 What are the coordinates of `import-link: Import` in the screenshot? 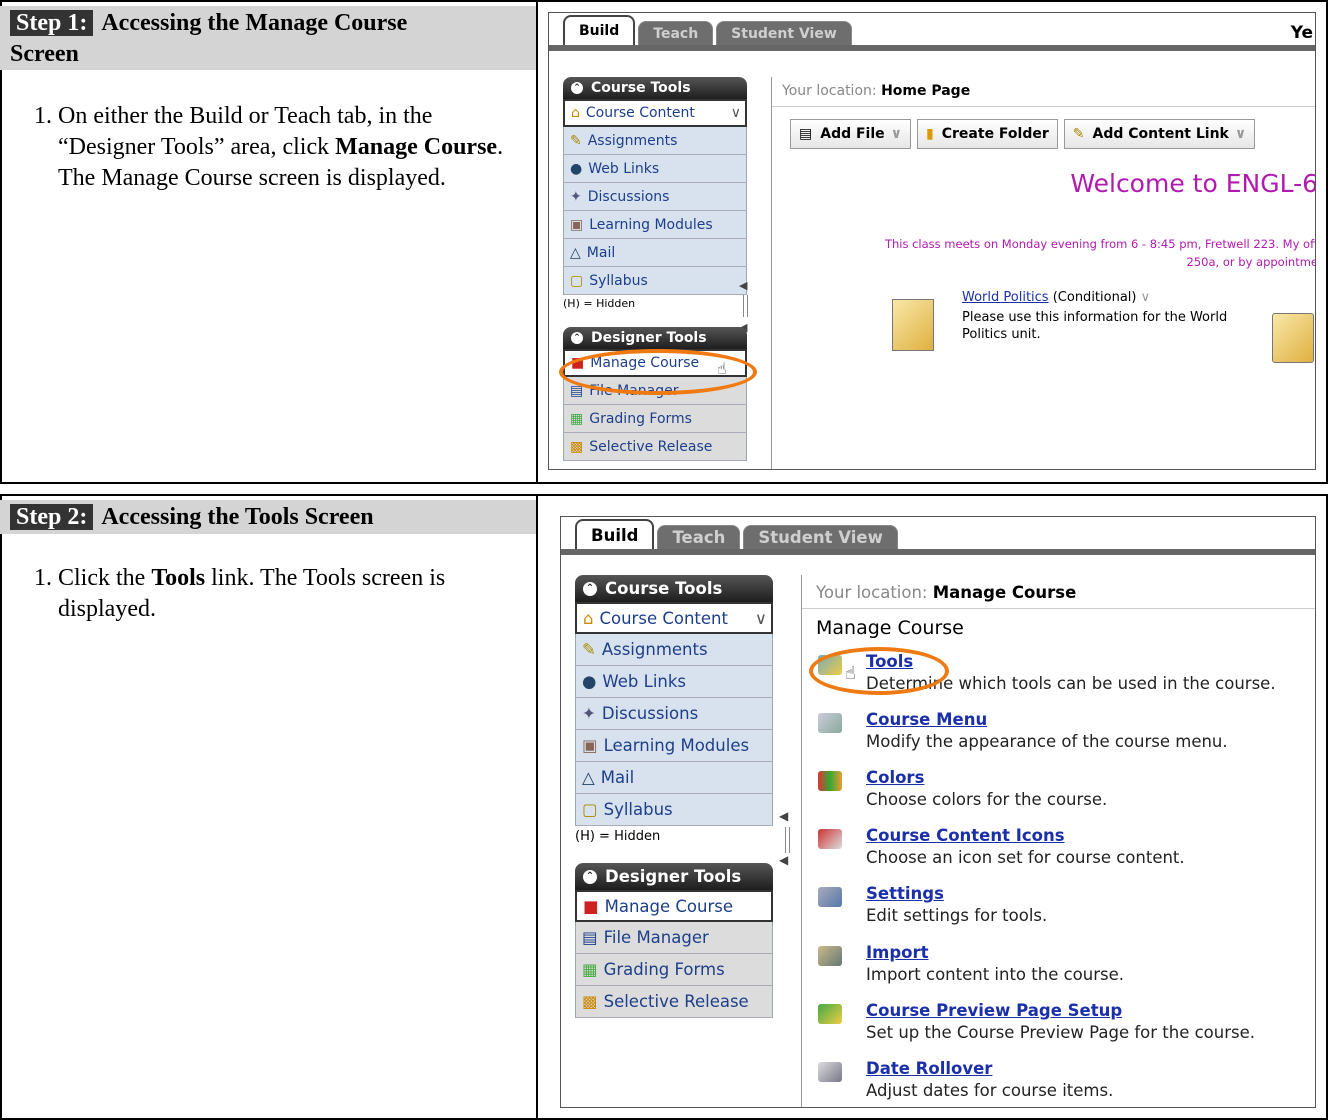 It's located at (995, 953).